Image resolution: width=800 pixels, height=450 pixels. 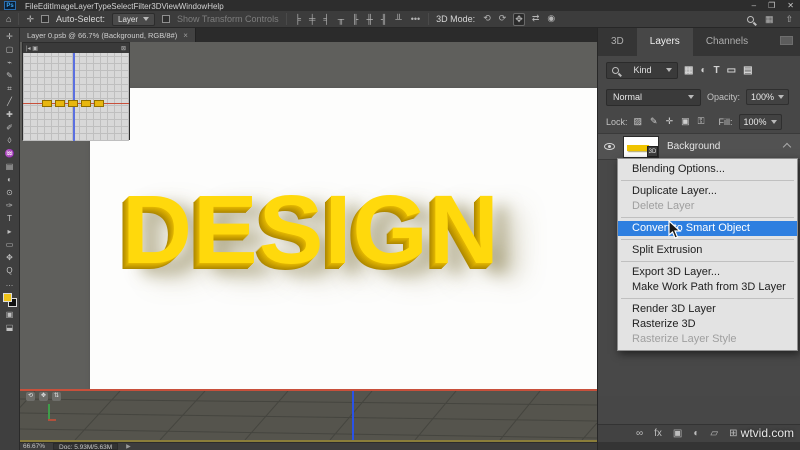 What do you see at coordinates (768, 97) in the screenshot?
I see `opacity-value: 100%` at bounding box center [768, 97].